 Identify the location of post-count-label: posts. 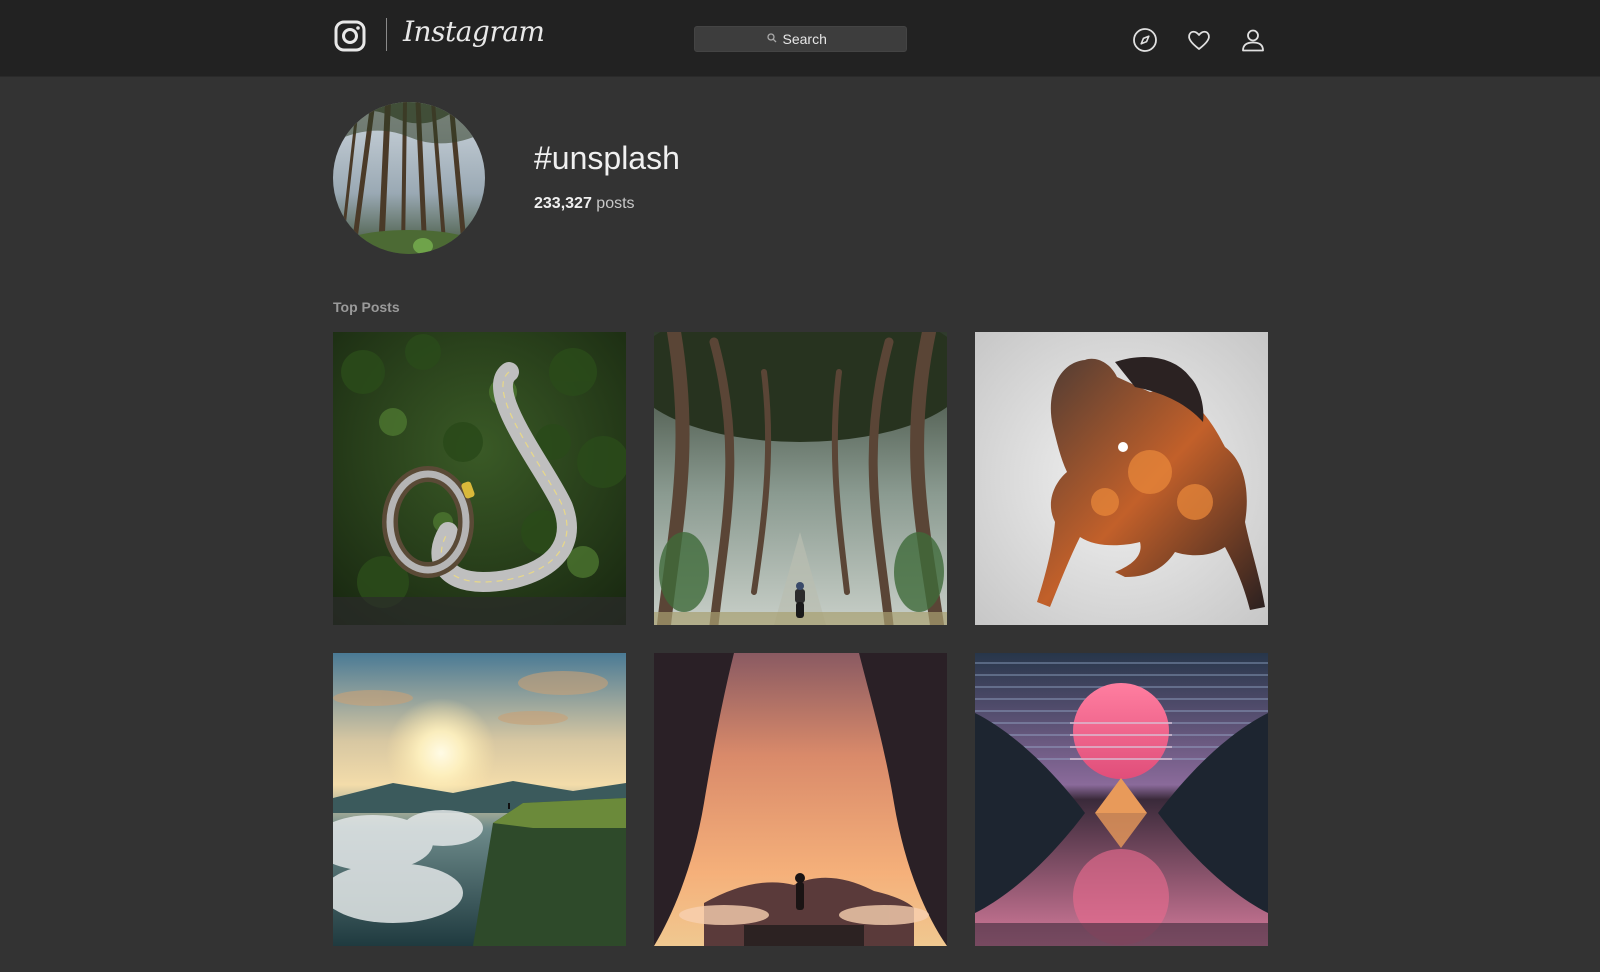
(615, 203).